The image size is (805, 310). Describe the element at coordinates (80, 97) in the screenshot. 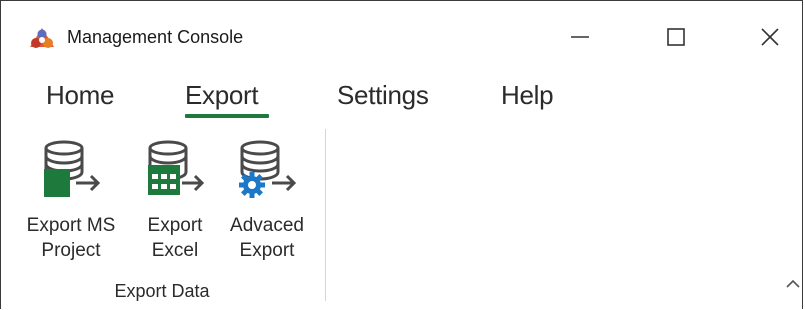

I see `tab-home: Home` at that location.